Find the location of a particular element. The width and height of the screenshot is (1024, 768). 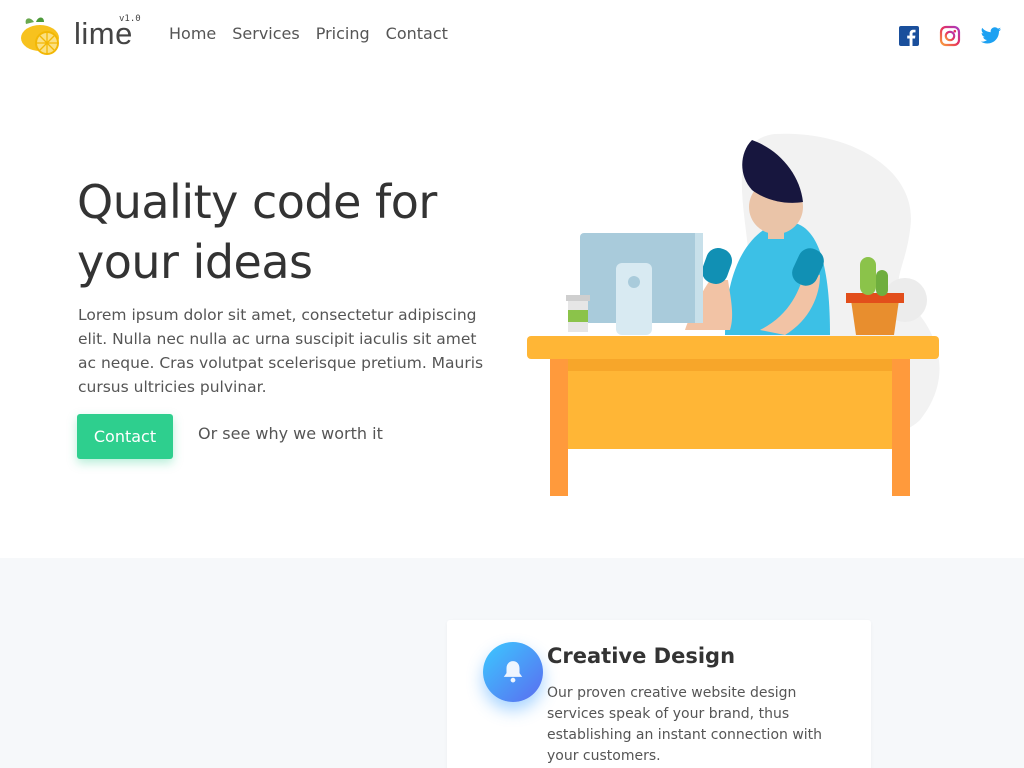

feature-title: Creative Design is located at coordinates (641, 656).